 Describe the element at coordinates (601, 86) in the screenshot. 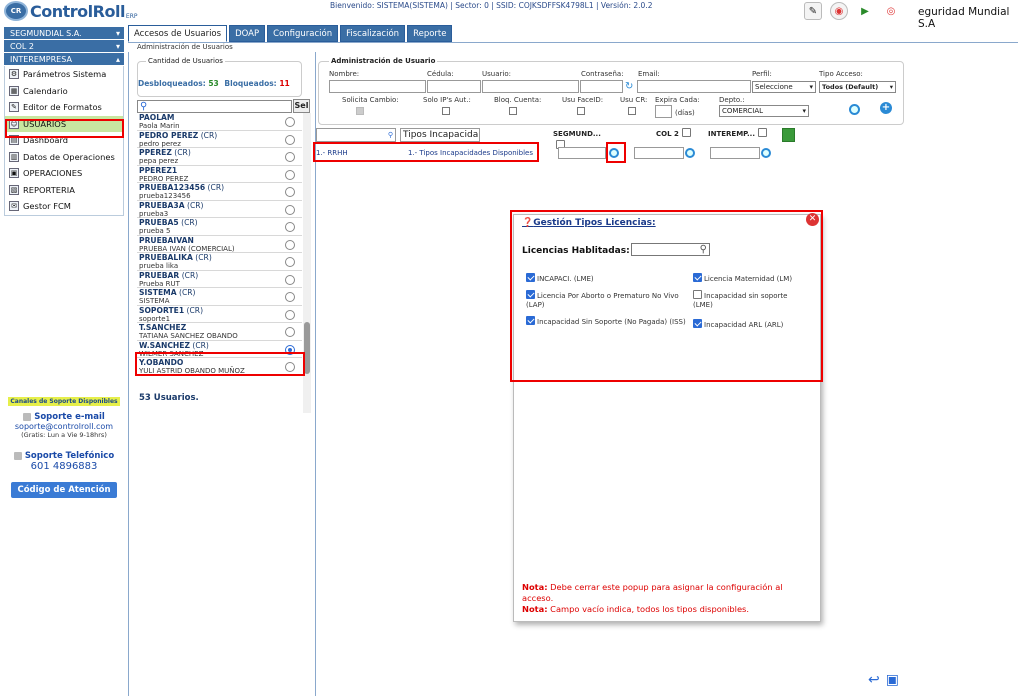

I see `contrasena-input` at that location.